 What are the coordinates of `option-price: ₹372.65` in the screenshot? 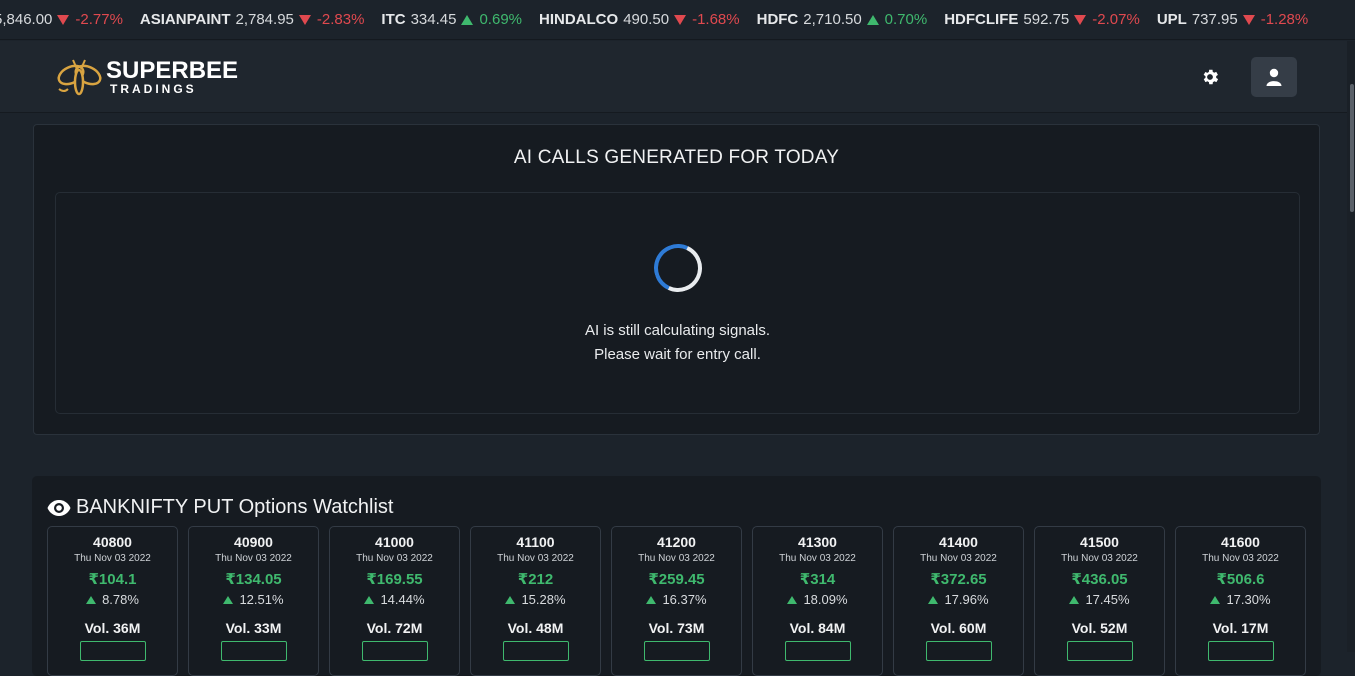 It's located at (958, 579).